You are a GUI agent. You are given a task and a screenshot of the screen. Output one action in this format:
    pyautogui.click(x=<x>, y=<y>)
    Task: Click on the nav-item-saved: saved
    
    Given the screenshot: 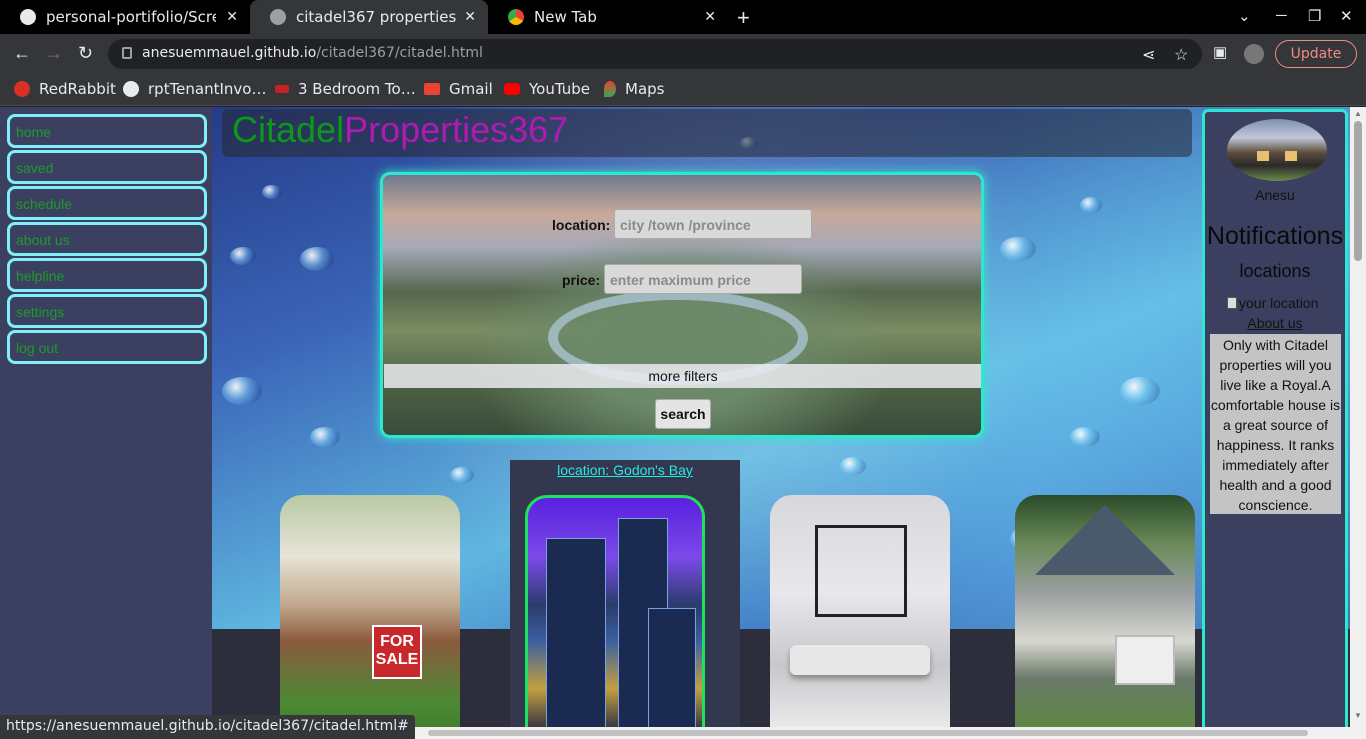 What is the action you would take?
    pyautogui.click(x=107, y=167)
    